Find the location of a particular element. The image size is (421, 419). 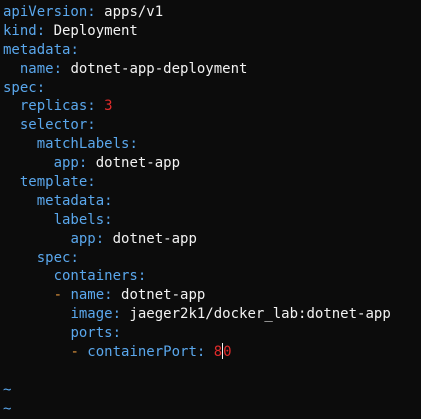

yaml-value: apps/v1 is located at coordinates (134, 12).